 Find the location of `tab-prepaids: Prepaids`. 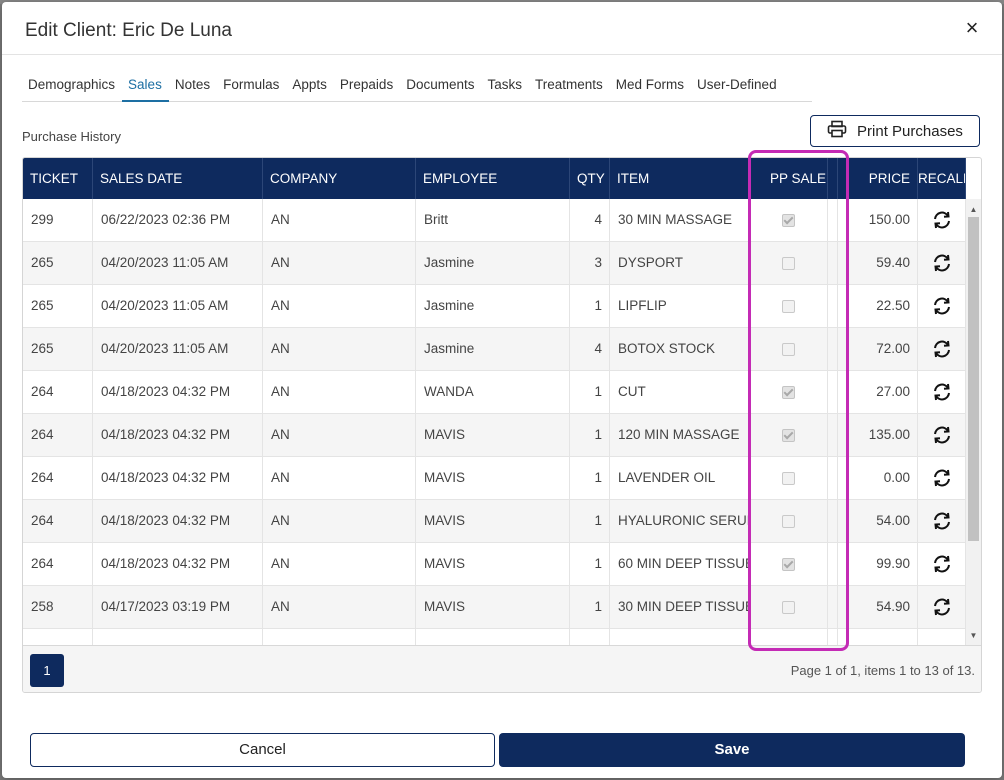

tab-prepaids: Prepaids is located at coordinates (367, 87).